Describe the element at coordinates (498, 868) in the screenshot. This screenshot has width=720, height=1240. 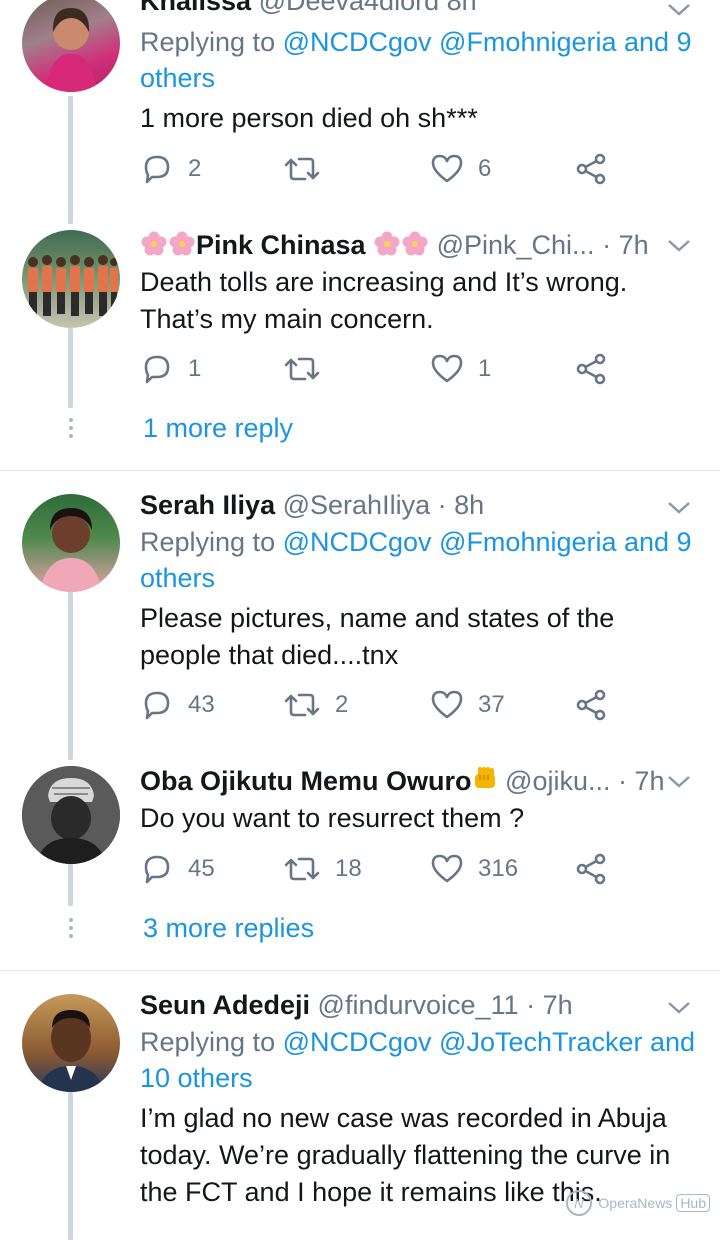
I see `like-count: 316` at that location.